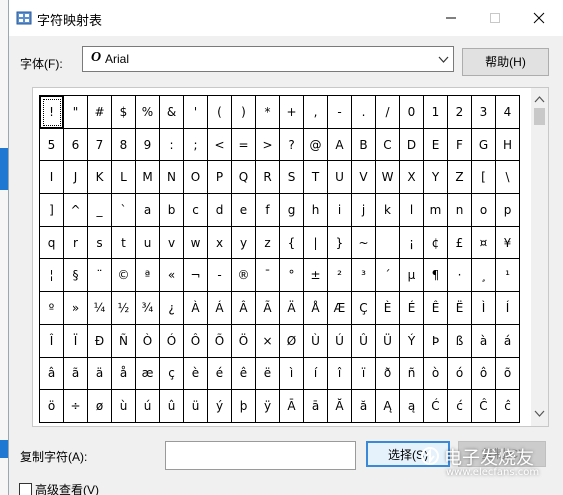 This screenshot has height=495, width=563. Describe the element at coordinates (364, 341) in the screenshot. I see `character-cell: Û` at that location.